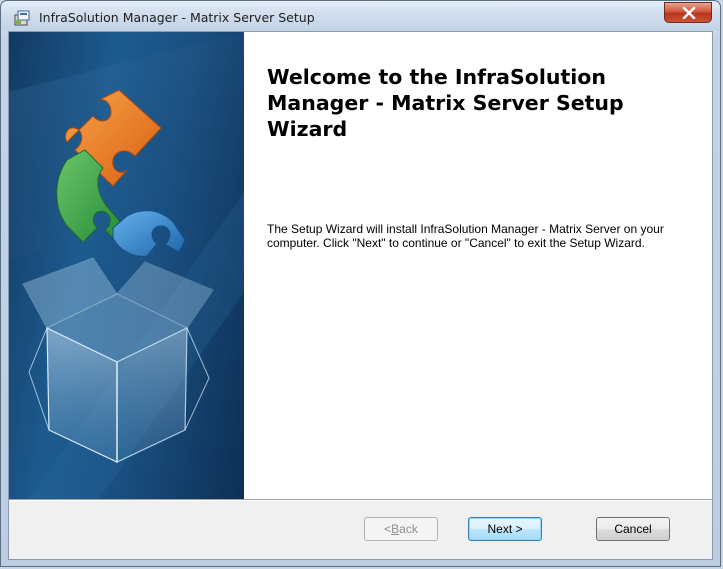 This screenshot has height=569, width=723. Describe the element at coordinates (408, 529) in the screenshot. I see `back-button-rest: ack` at that location.